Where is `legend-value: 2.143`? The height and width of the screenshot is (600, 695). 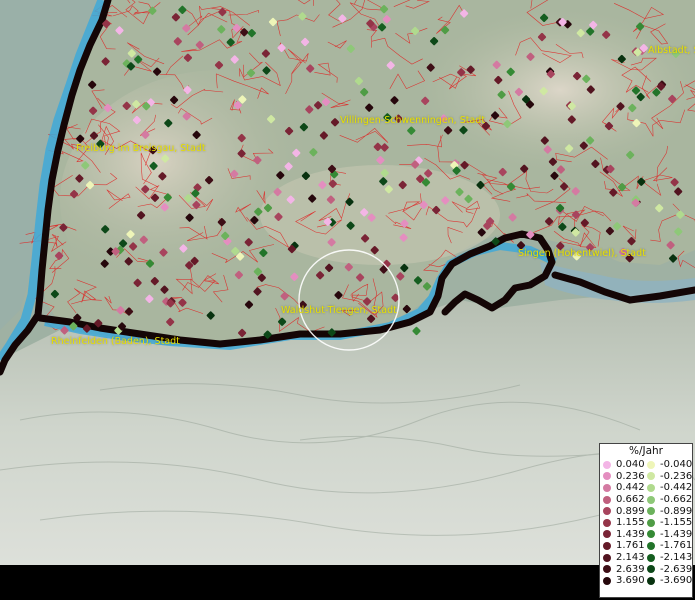 legend-value: 2.143 is located at coordinates (630, 558).